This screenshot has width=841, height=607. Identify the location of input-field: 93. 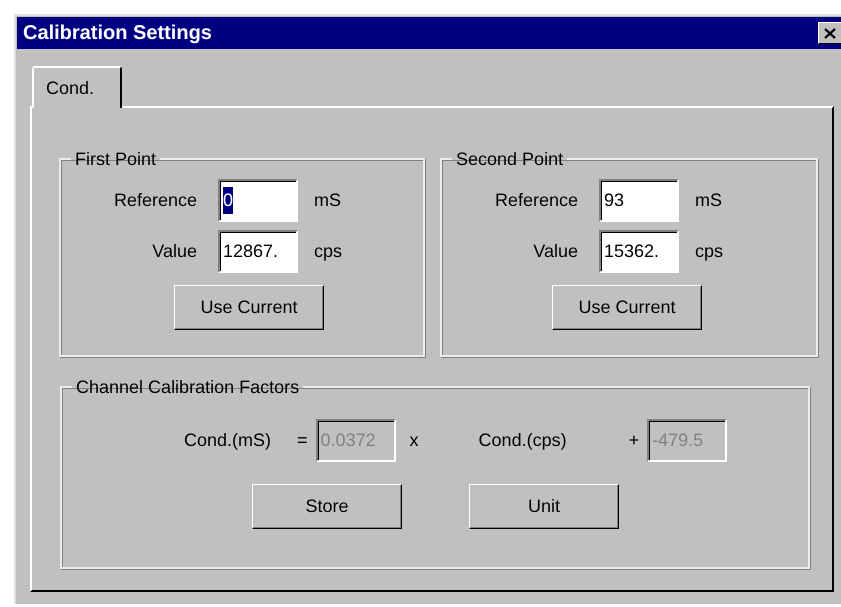
(639, 200).